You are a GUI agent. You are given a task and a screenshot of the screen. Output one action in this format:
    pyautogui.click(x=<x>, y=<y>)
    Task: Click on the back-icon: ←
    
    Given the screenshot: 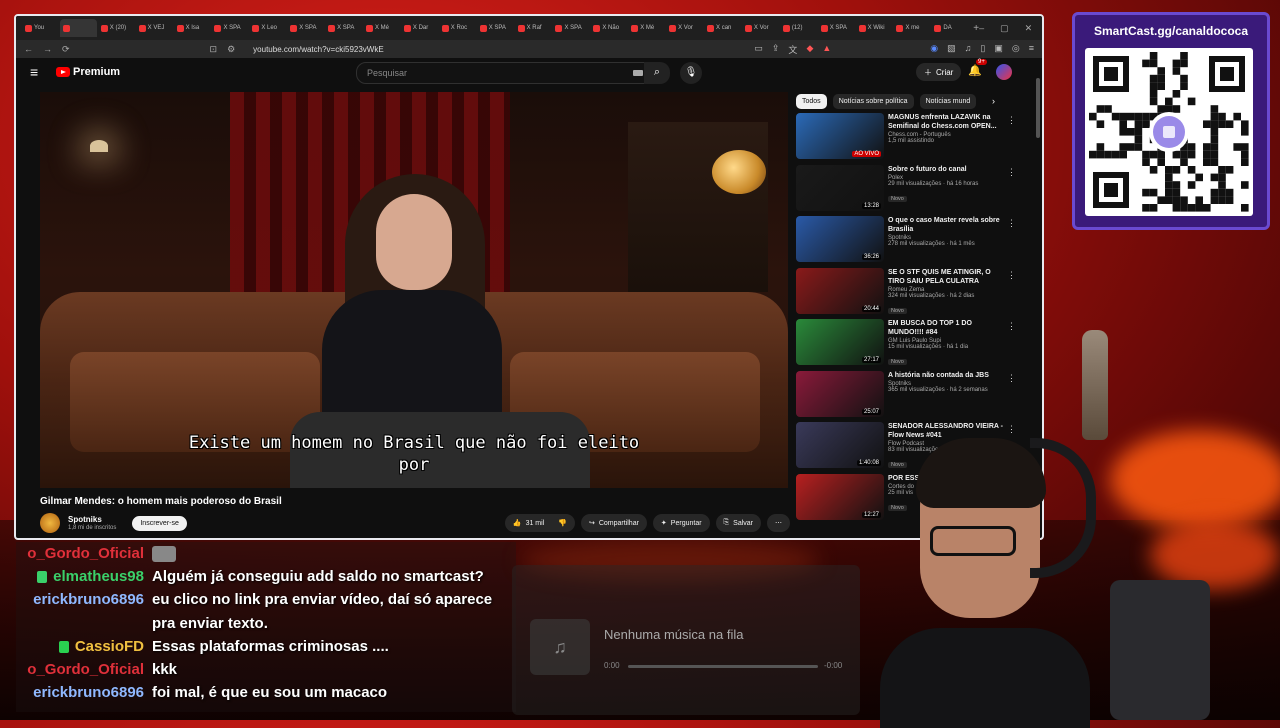 What is the action you would take?
    pyautogui.click(x=28, y=49)
    